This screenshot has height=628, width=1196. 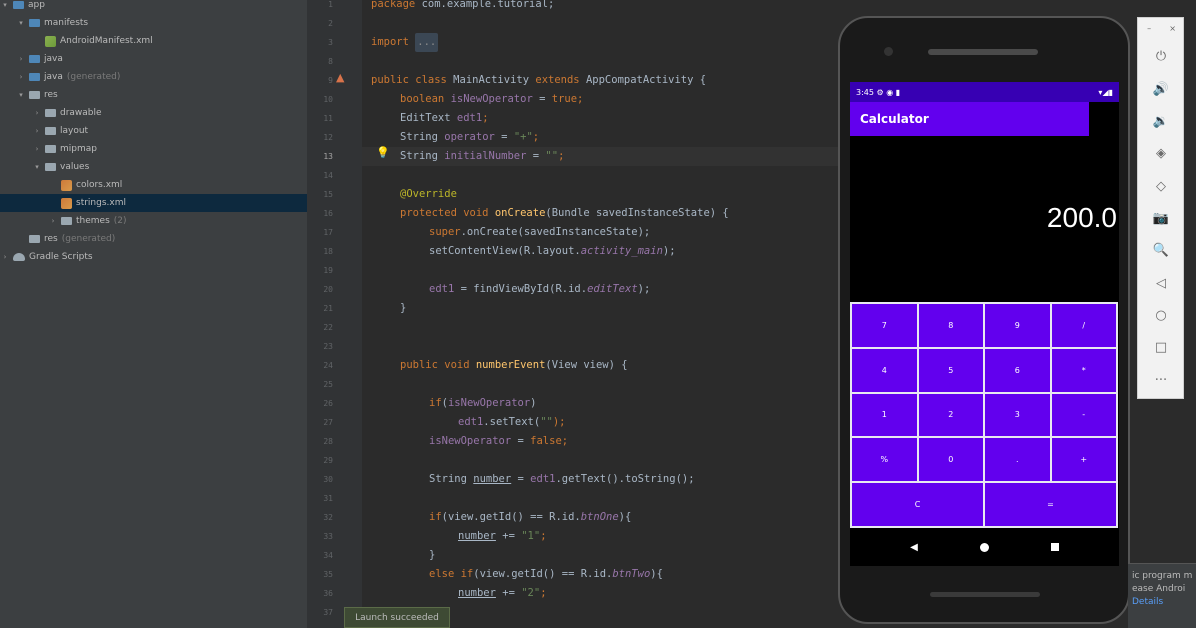 What do you see at coordinates (153, 203) in the screenshot?
I see `tree-item-strings-xml: strings.xml` at bounding box center [153, 203].